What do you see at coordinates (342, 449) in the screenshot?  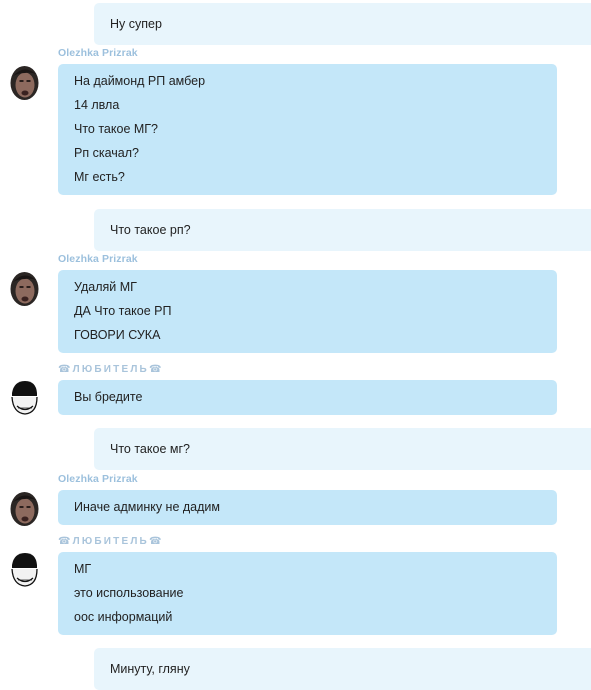 I see `outgoing-message: Что такое мг?` at bounding box center [342, 449].